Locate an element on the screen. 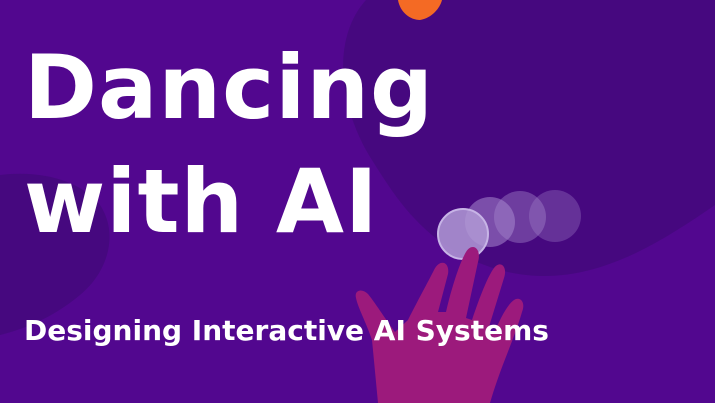 Image resolution: width=715 pixels, height=403 pixels. title-line-1: Dancing is located at coordinates (229, 87).